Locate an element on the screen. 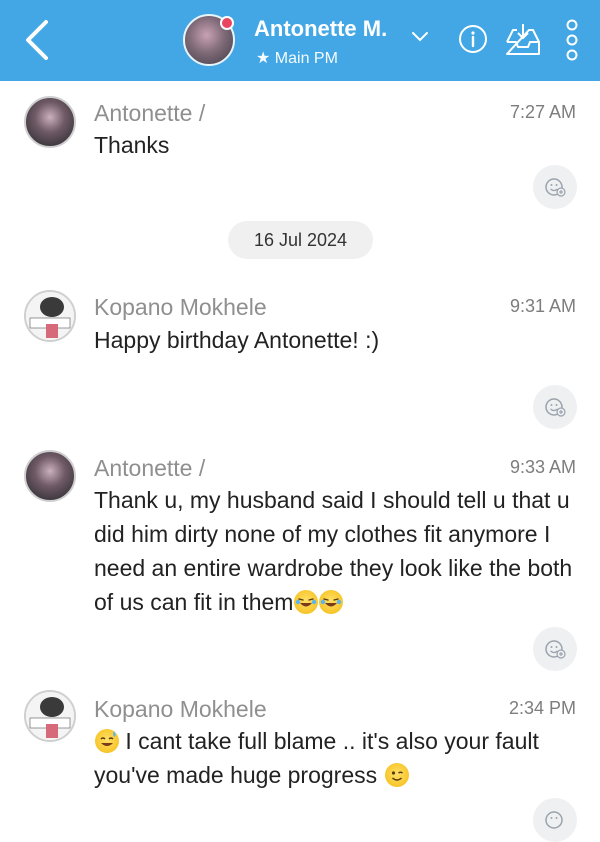  more-vertical-icon is located at coordinates (572, 40).